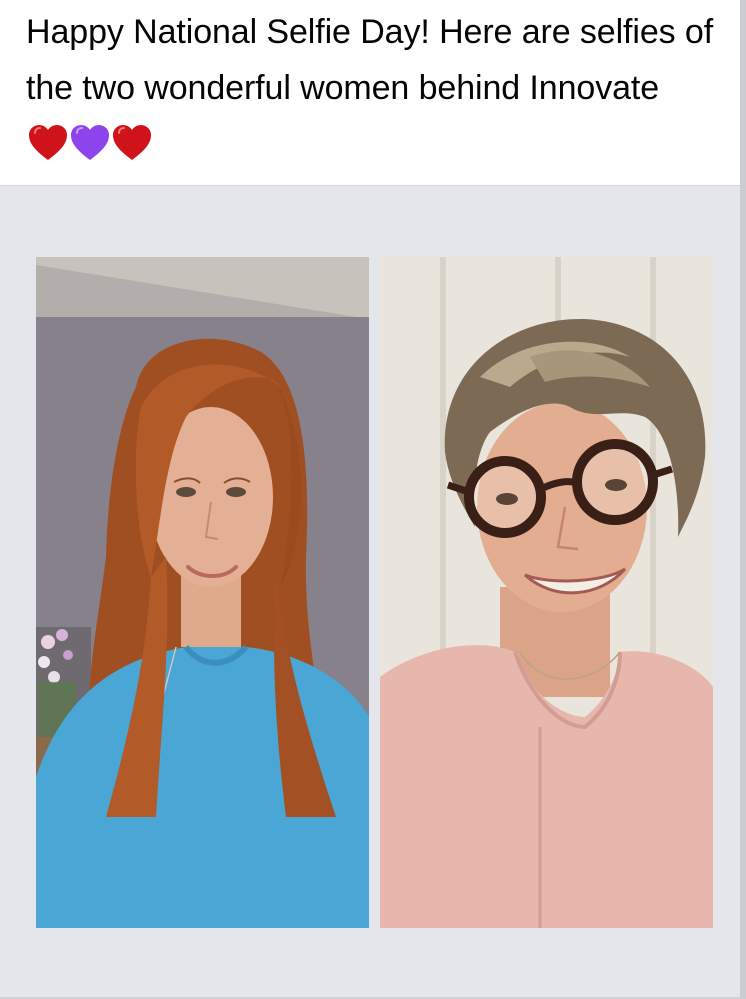 This screenshot has height=999, width=746. I want to click on purple-heart-icon, so click(90, 142).